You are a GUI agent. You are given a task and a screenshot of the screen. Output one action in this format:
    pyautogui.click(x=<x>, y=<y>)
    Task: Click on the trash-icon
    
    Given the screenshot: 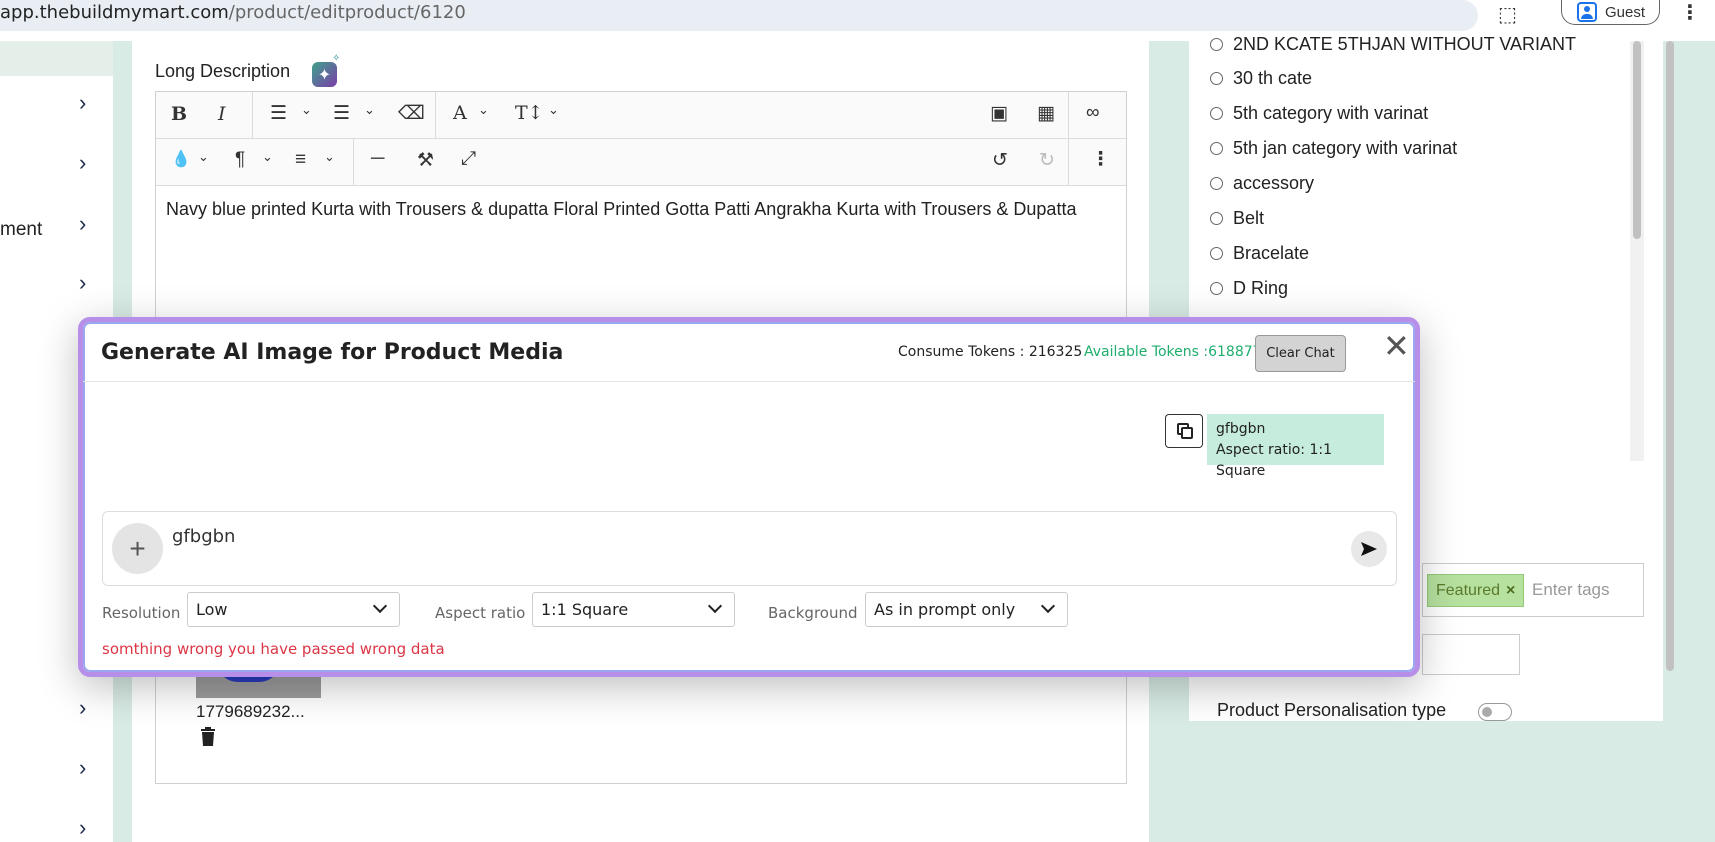 What is the action you would take?
    pyautogui.click(x=208, y=737)
    